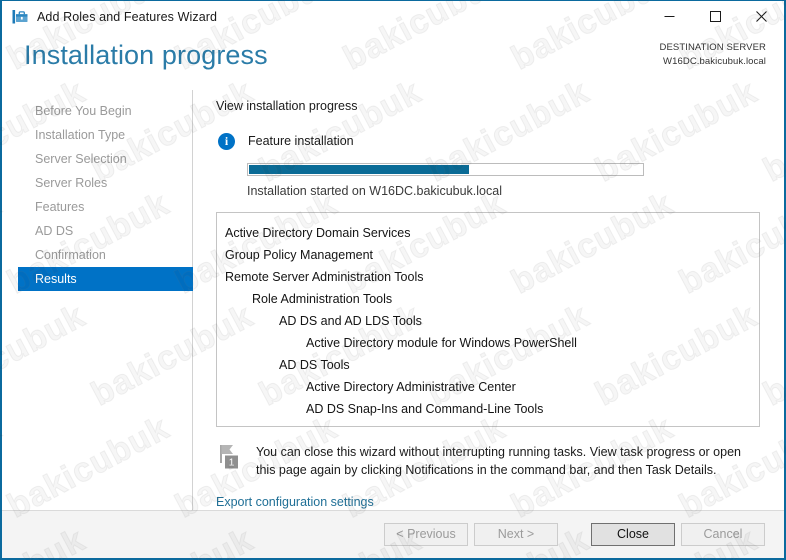 The height and width of the screenshot is (560, 786). I want to click on destination-server-block: DESTINATION SERVER W16DC.bakicubuk.local, so click(713, 55).